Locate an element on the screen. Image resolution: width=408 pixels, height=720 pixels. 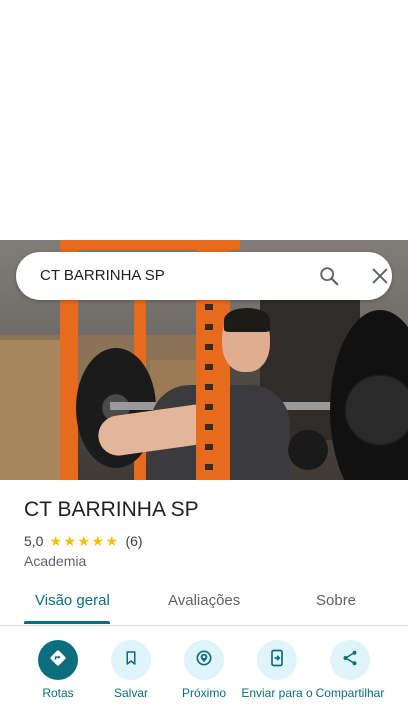
save-button: Salvar is located at coordinates (131, 670).